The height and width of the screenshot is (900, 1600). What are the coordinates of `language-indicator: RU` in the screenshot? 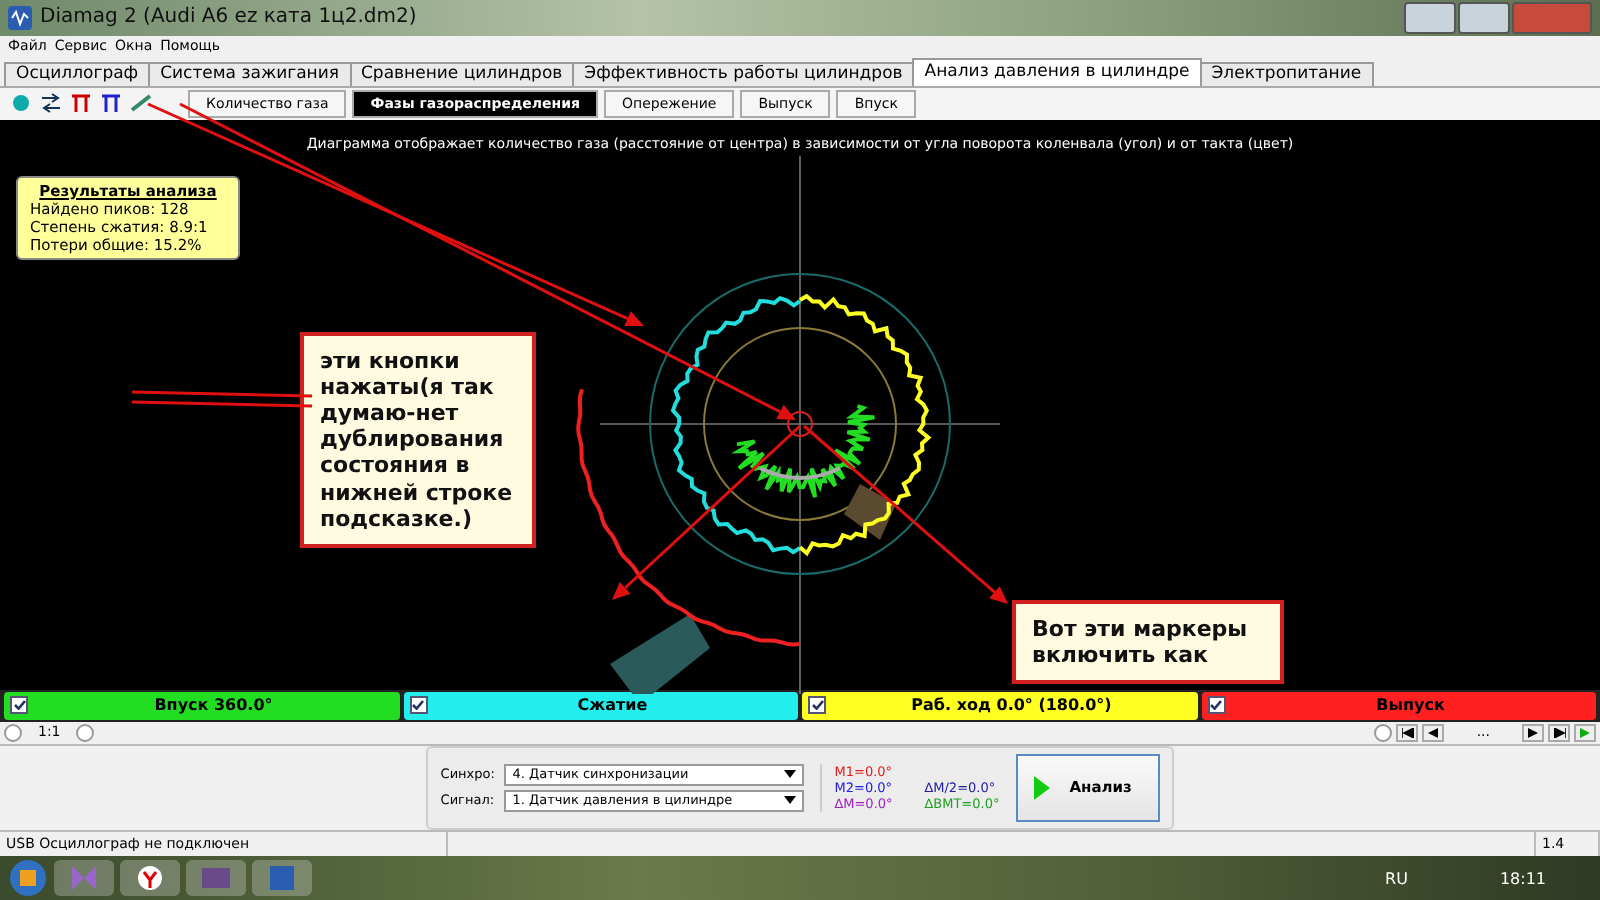 It's located at (1396, 878).